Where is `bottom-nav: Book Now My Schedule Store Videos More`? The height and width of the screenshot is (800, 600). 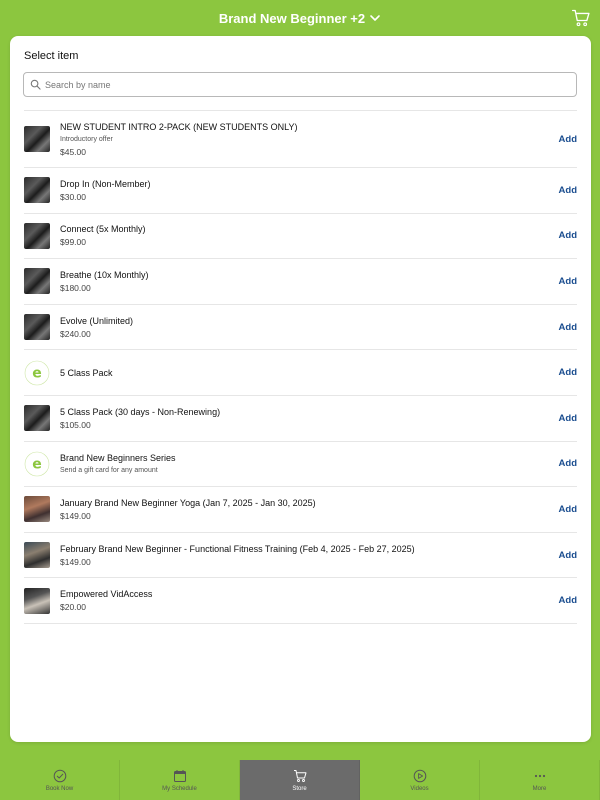
bottom-nav: Book Now My Schedule Store Videos More is located at coordinates (300, 780).